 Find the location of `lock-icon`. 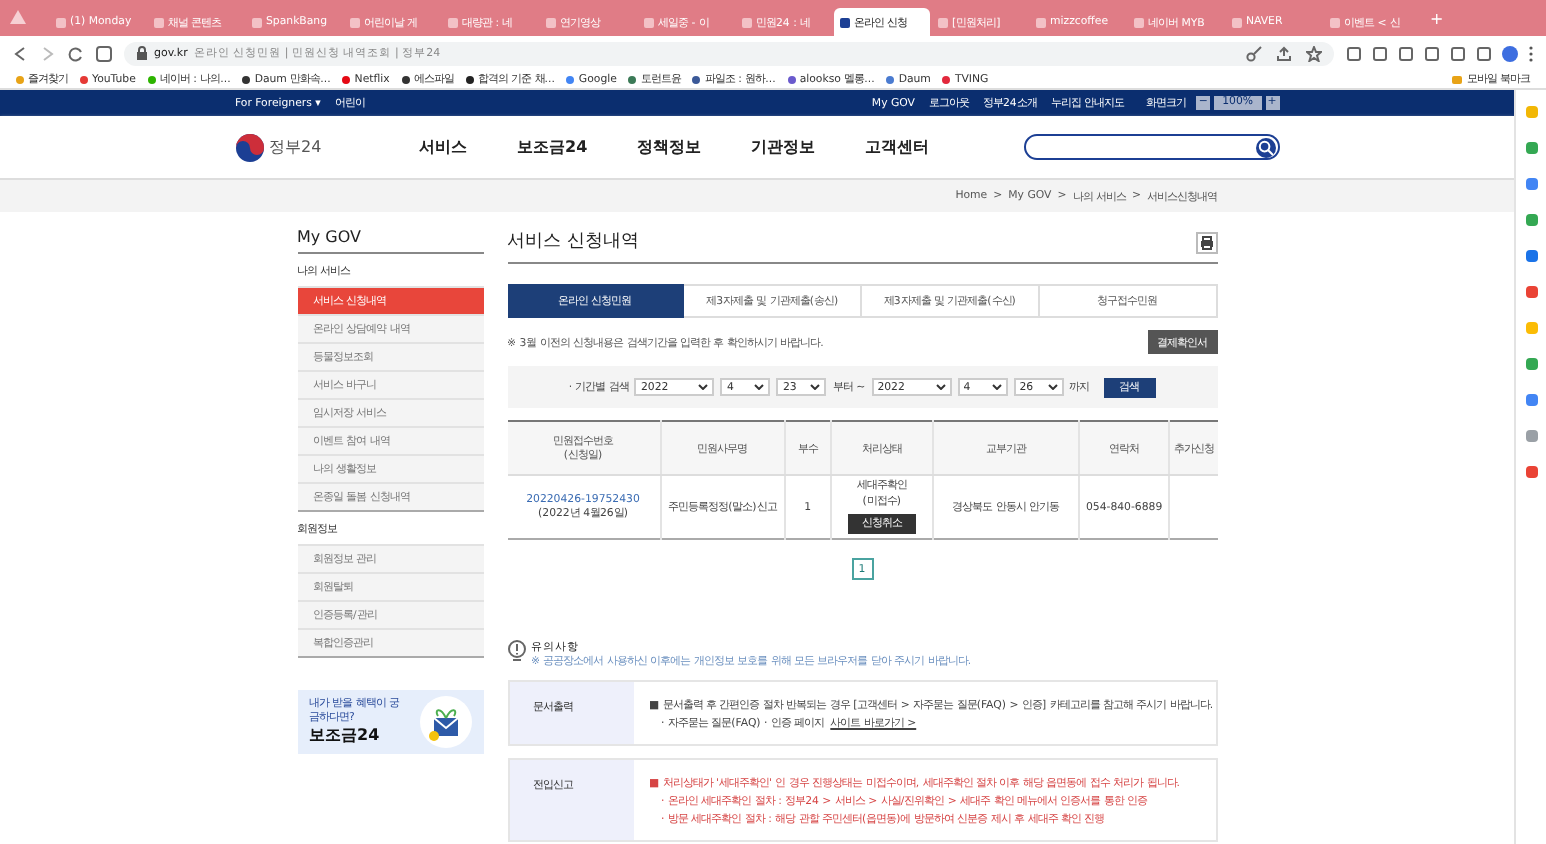

lock-icon is located at coordinates (142, 53).